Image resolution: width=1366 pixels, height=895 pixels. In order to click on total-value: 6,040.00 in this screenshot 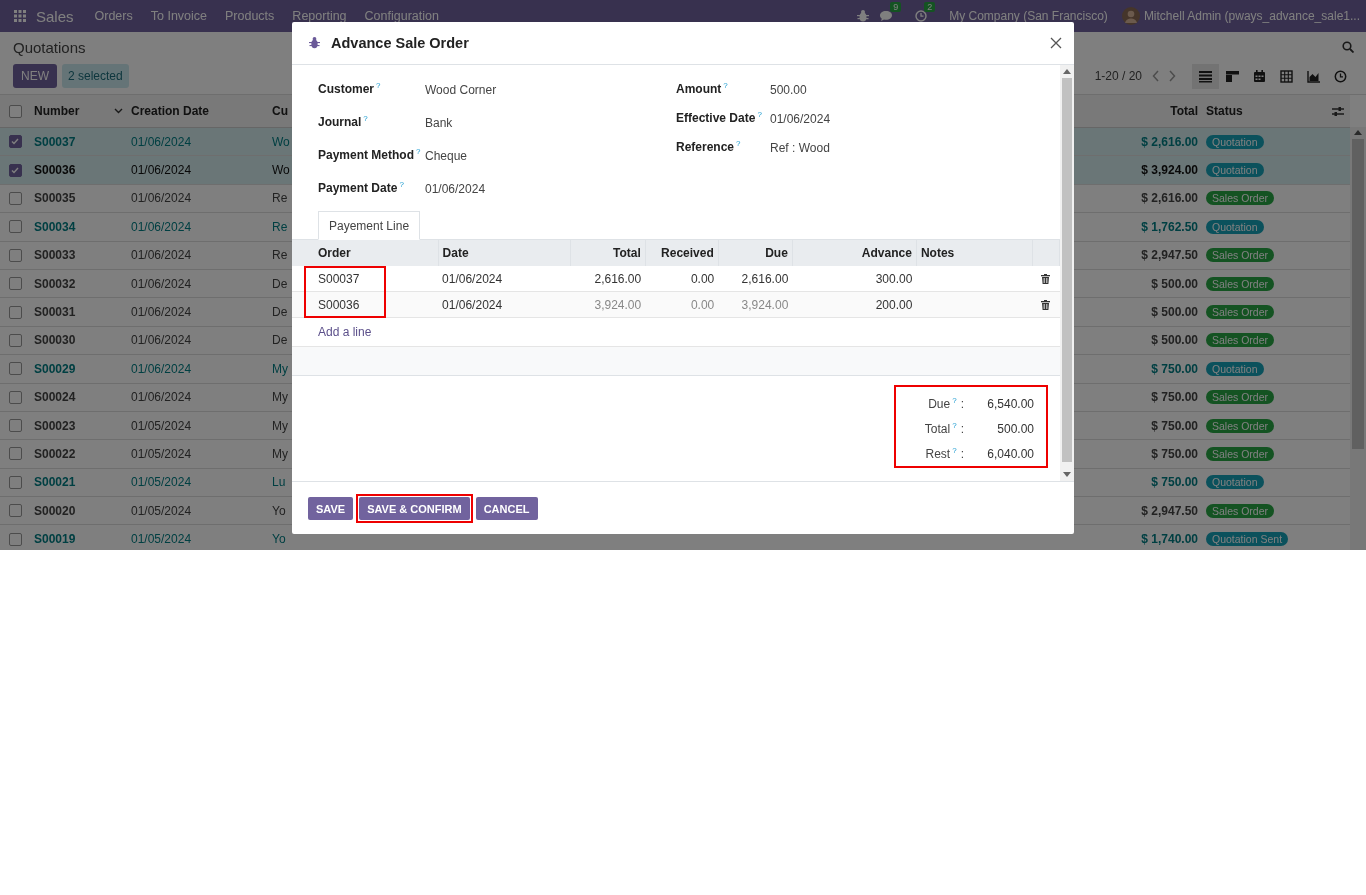, I will do `click(1010, 453)`.